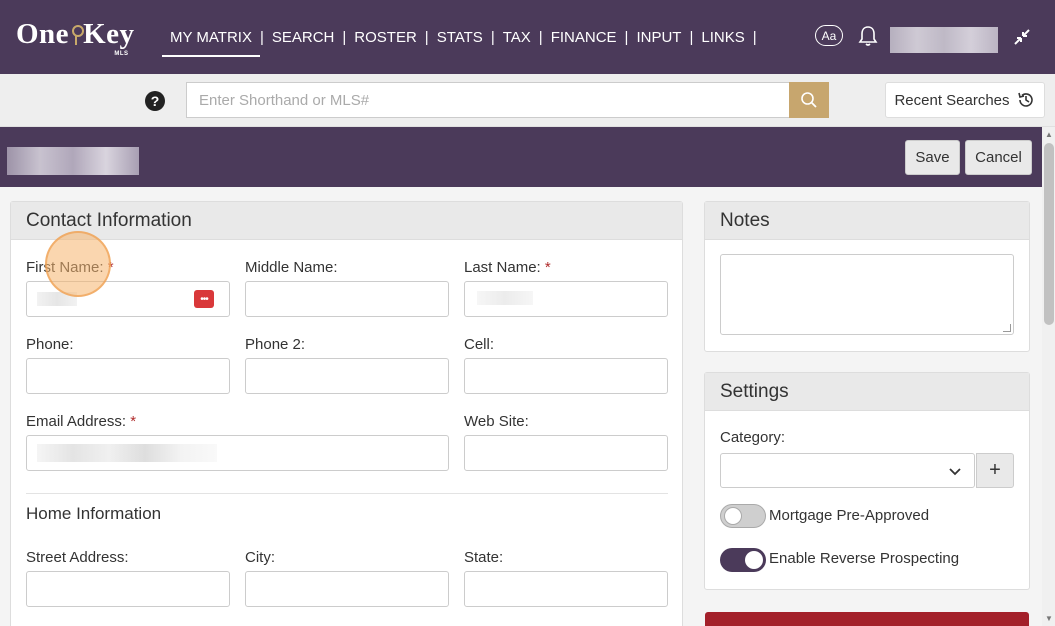 Image resolution: width=1055 pixels, height=626 pixels. What do you see at coordinates (78, 34) in the screenshot?
I see `key-icon` at bounding box center [78, 34].